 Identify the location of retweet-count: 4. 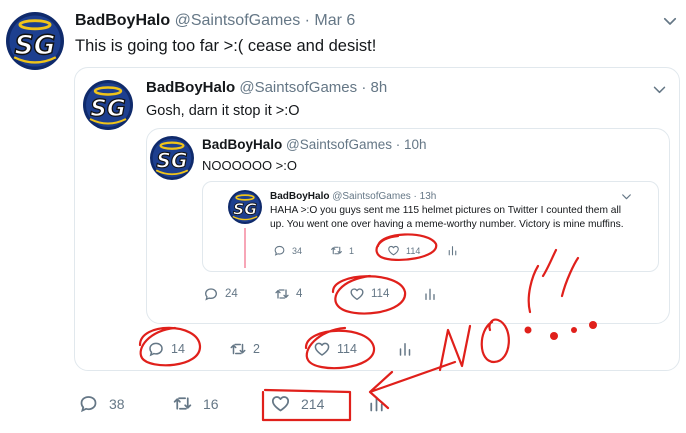
(299, 294).